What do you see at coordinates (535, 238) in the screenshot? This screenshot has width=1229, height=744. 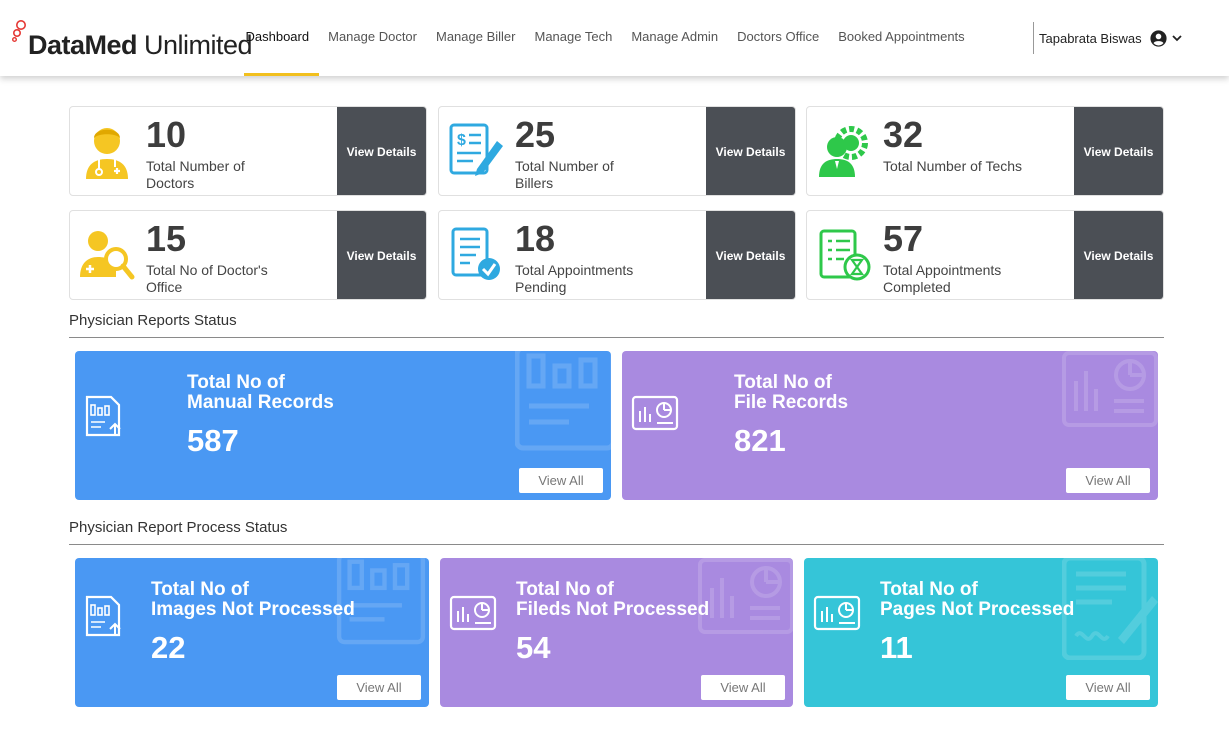 I see `stat-value: 18` at bounding box center [535, 238].